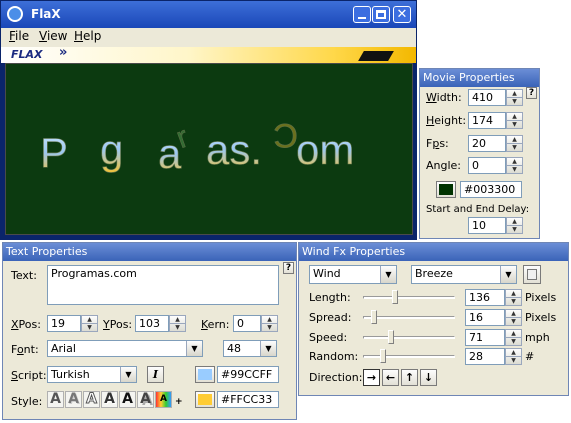 The height and width of the screenshot is (423, 571). Describe the element at coordinates (531, 93) in the screenshot. I see `movie-help-button: ?` at that location.